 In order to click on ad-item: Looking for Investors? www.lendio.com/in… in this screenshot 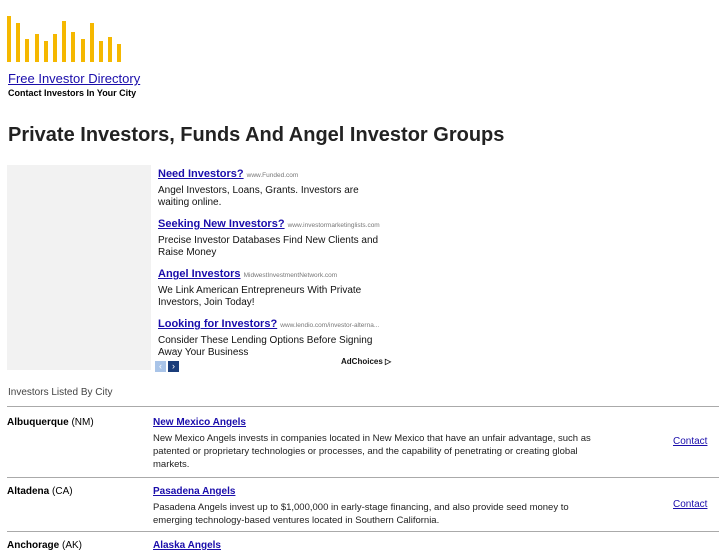, I will do `click(275, 338)`.